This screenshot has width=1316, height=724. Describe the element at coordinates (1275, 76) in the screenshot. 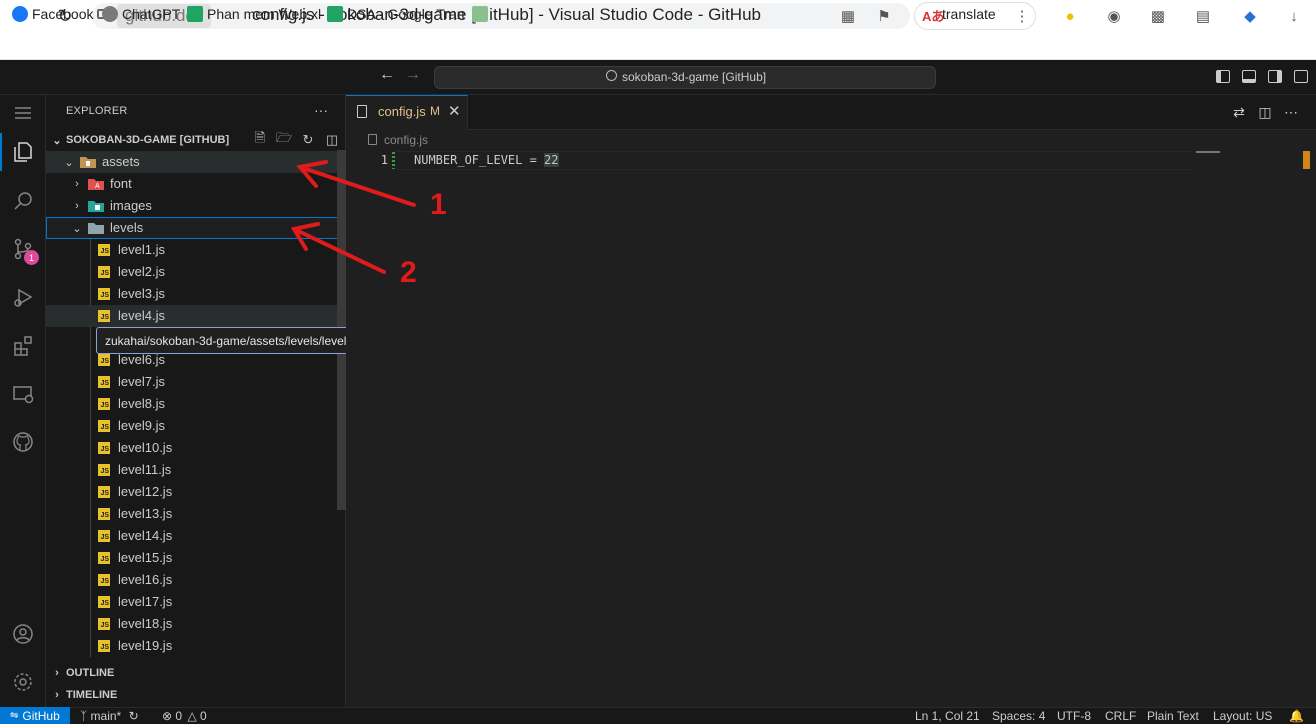

I see `toggle-secondary-sidebar-icon` at that location.